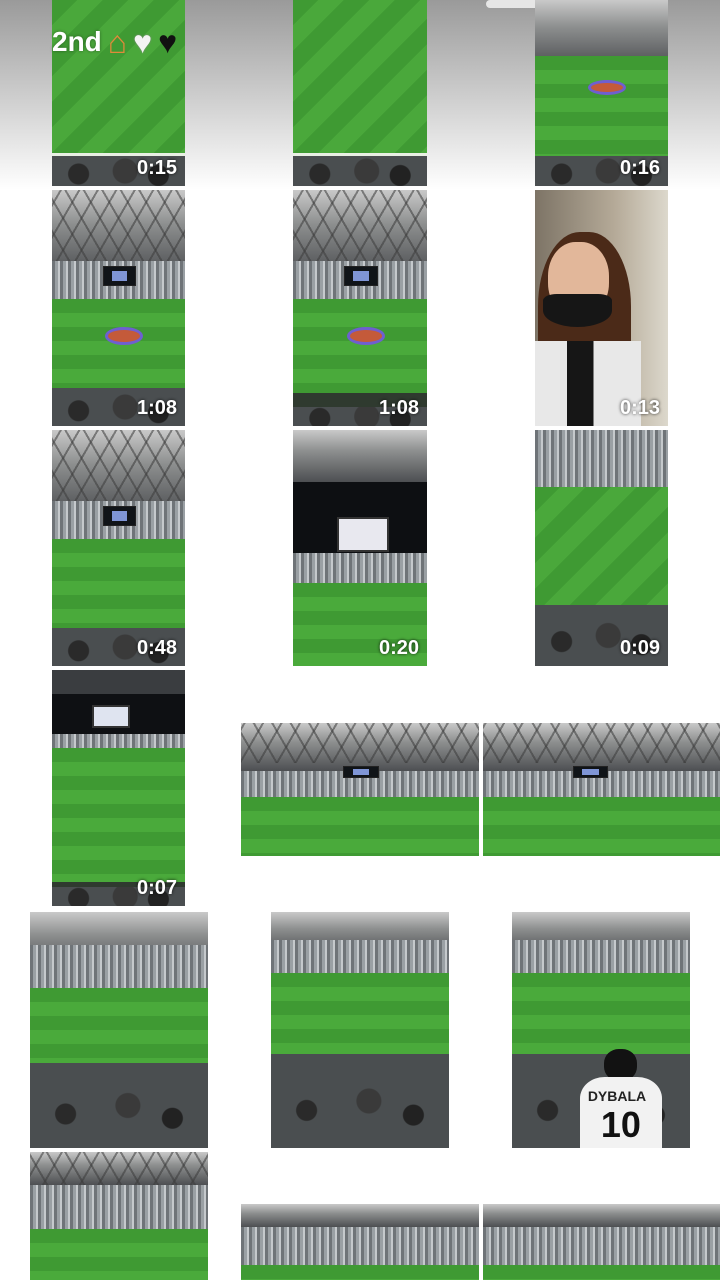 The image size is (720, 1280). I want to click on video-tile: DYBALA 10, so click(601, 1030).